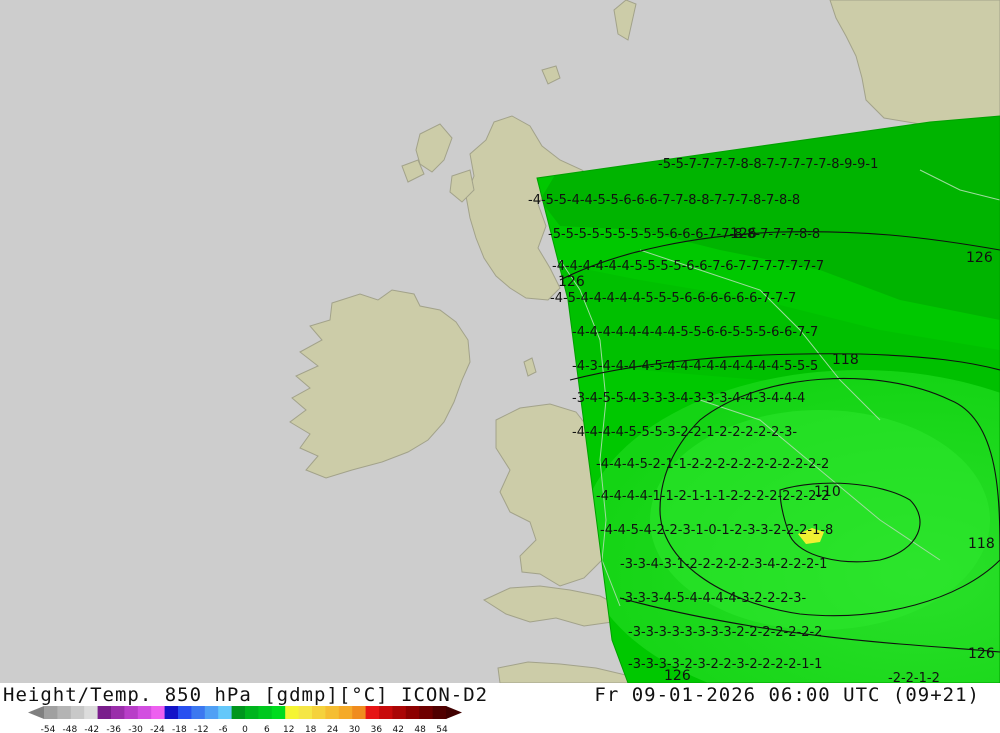 The height and width of the screenshot is (733, 1000). What do you see at coordinates (684, 432) in the screenshot?
I see `temp-row: -4-4-4-4-5-5-5-3-2-2-1-2-2-2-2-2-3-` at bounding box center [684, 432].